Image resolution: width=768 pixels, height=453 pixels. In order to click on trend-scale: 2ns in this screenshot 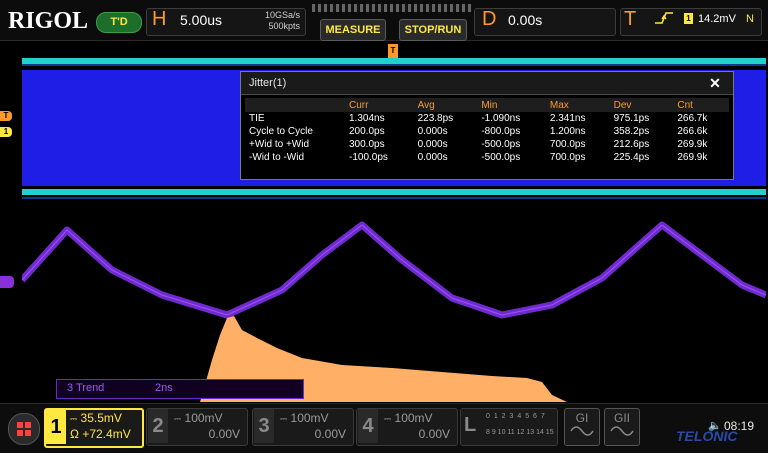, I will do `click(164, 388)`.